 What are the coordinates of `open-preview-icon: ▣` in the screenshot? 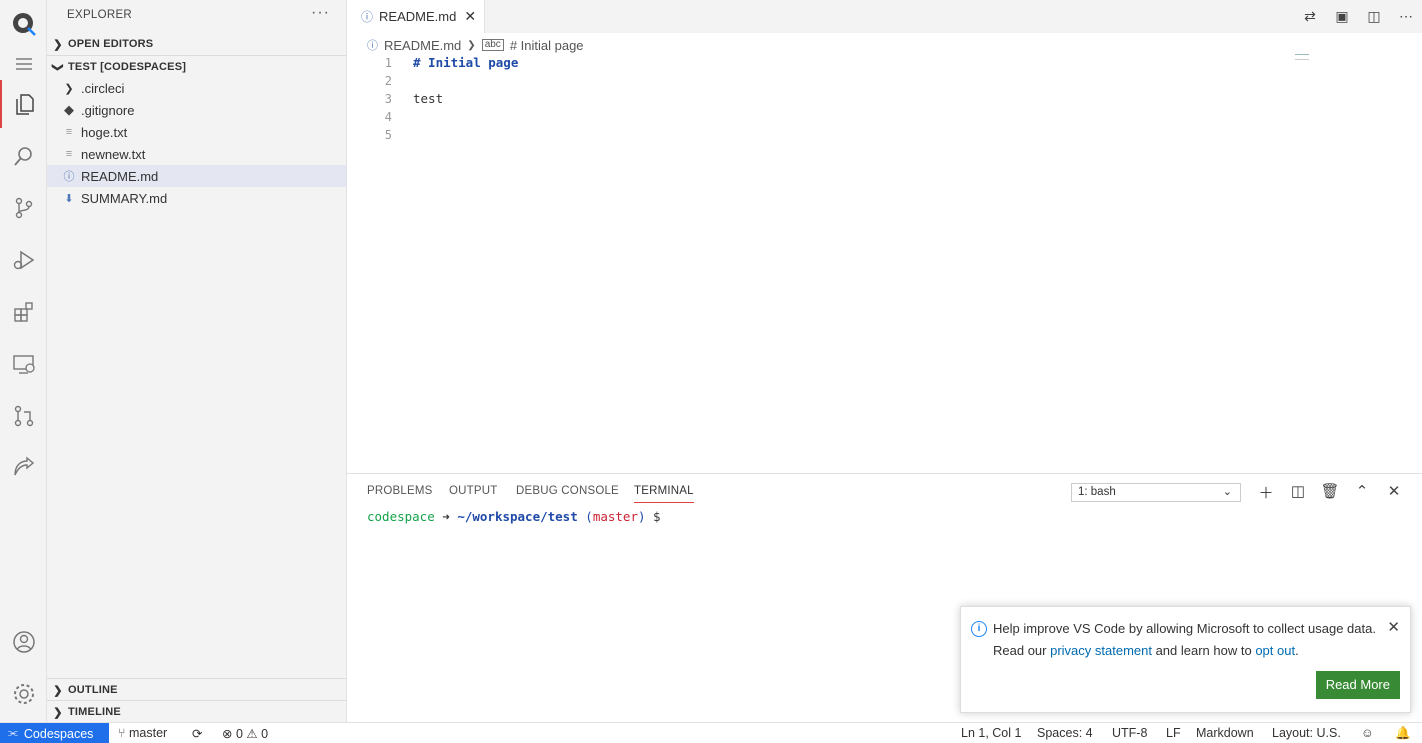 It's located at (1342, 16).